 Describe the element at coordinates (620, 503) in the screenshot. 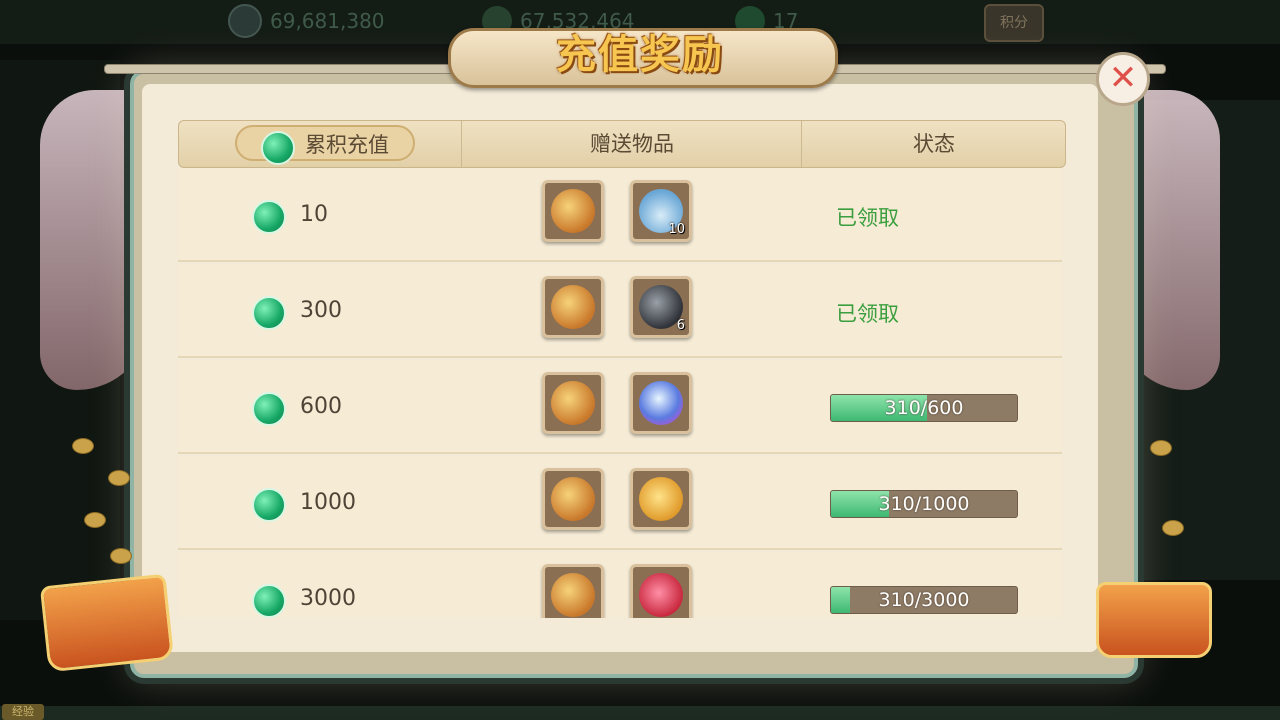

I see `reward-row: 1000 310/1000` at that location.